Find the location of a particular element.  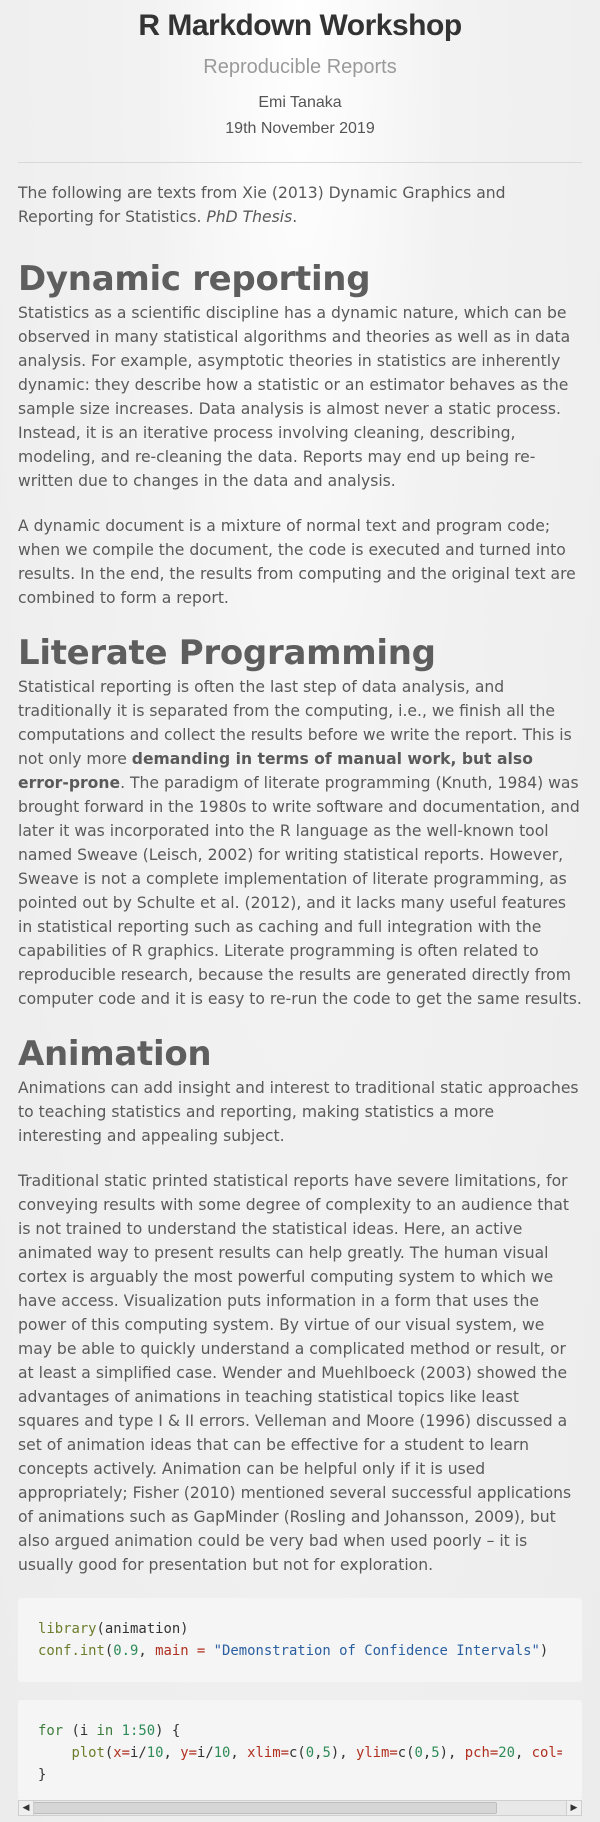

date: 19th November 2019 is located at coordinates (300, 128).